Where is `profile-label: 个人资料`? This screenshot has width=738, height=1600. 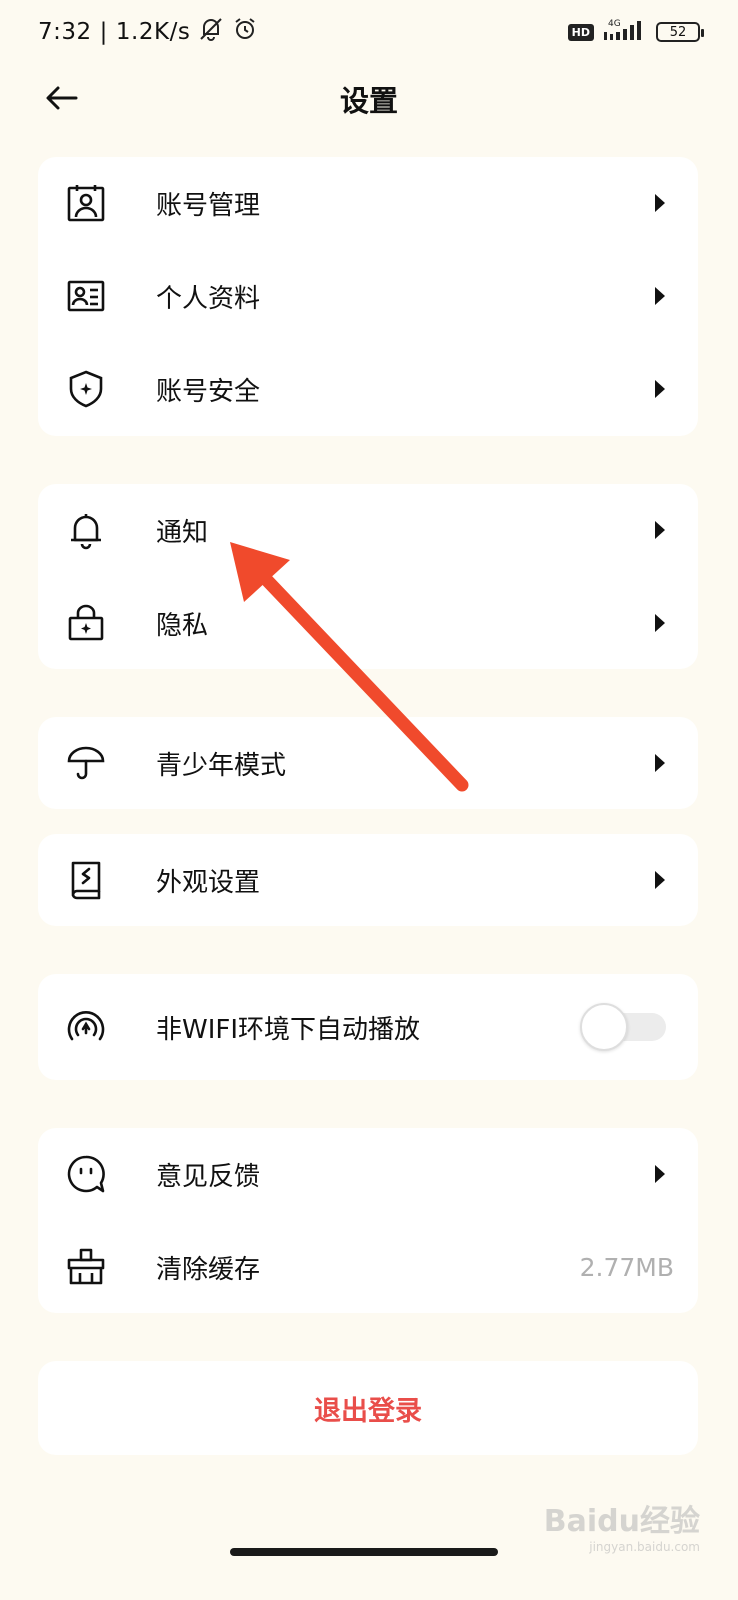
profile-label: 个人资料 is located at coordinates (208, 298).